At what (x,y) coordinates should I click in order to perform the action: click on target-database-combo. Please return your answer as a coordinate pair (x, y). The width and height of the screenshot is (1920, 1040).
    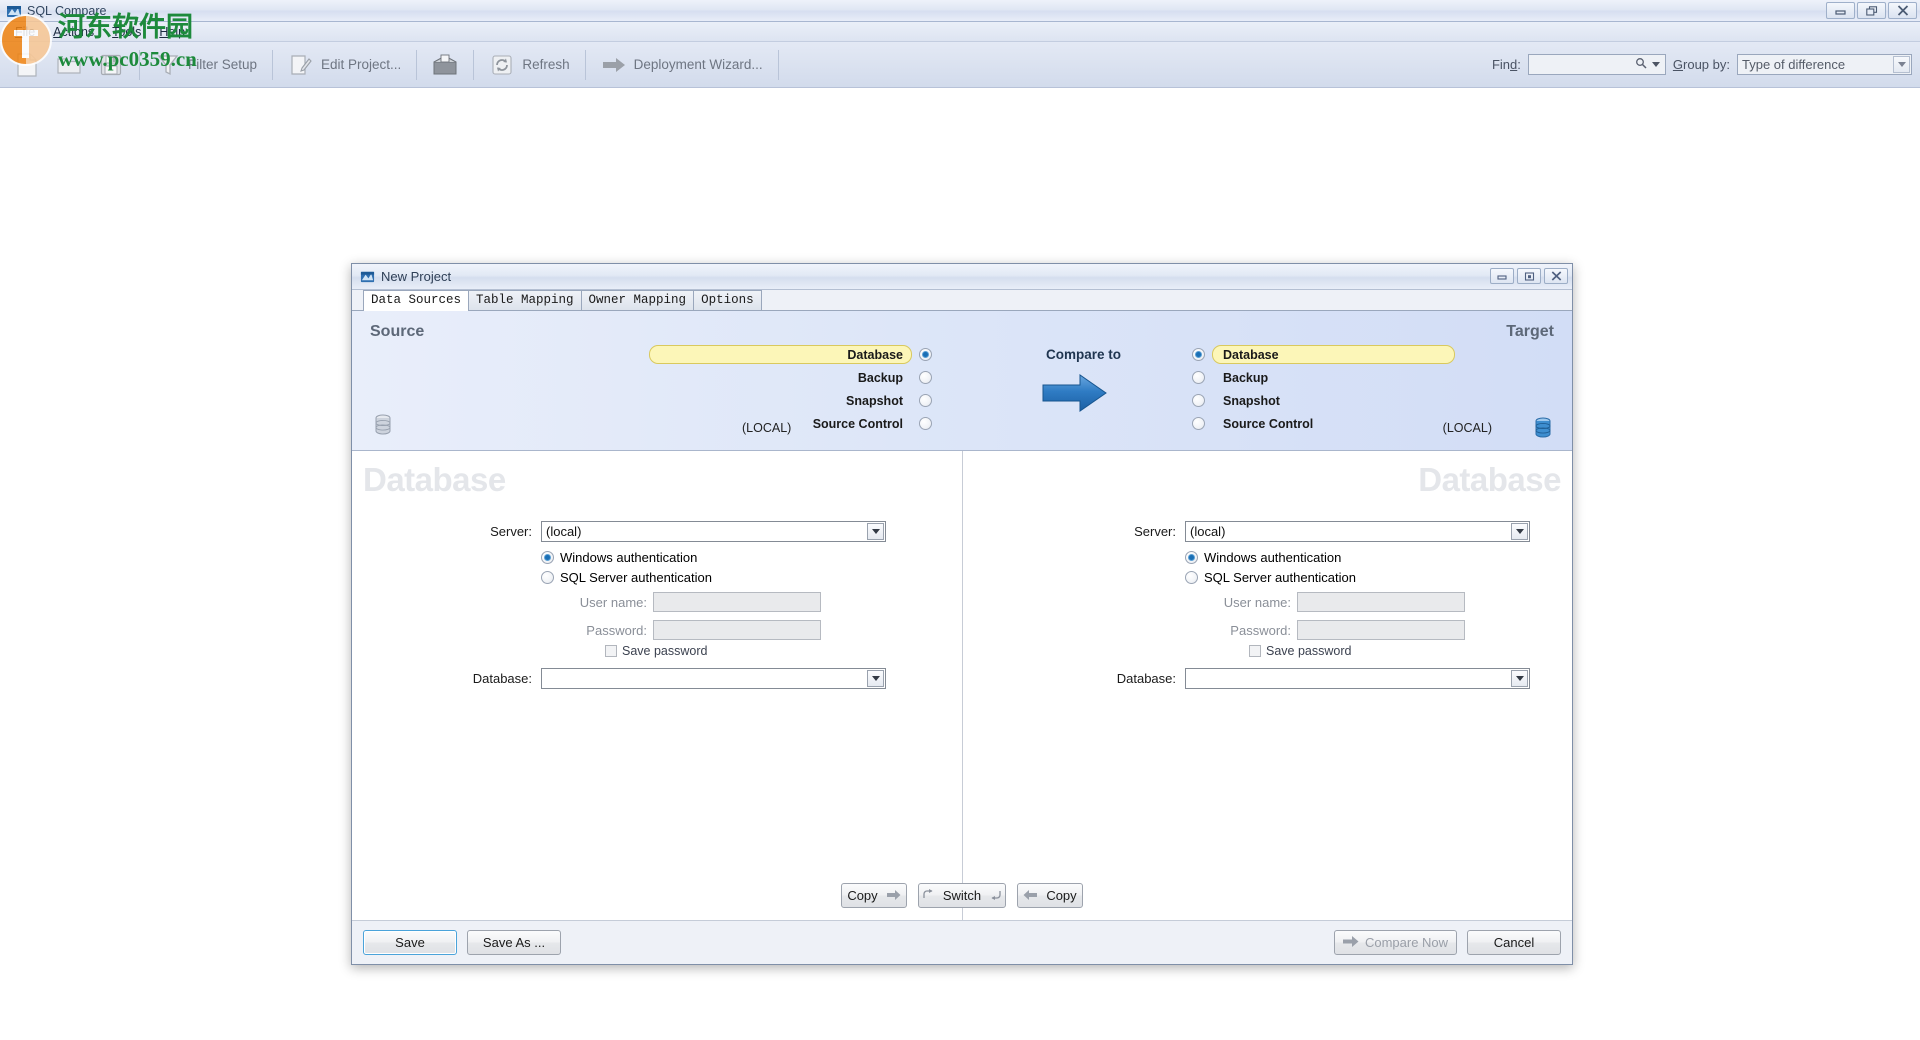
    Looking at the image, I should click on (1357, 678).